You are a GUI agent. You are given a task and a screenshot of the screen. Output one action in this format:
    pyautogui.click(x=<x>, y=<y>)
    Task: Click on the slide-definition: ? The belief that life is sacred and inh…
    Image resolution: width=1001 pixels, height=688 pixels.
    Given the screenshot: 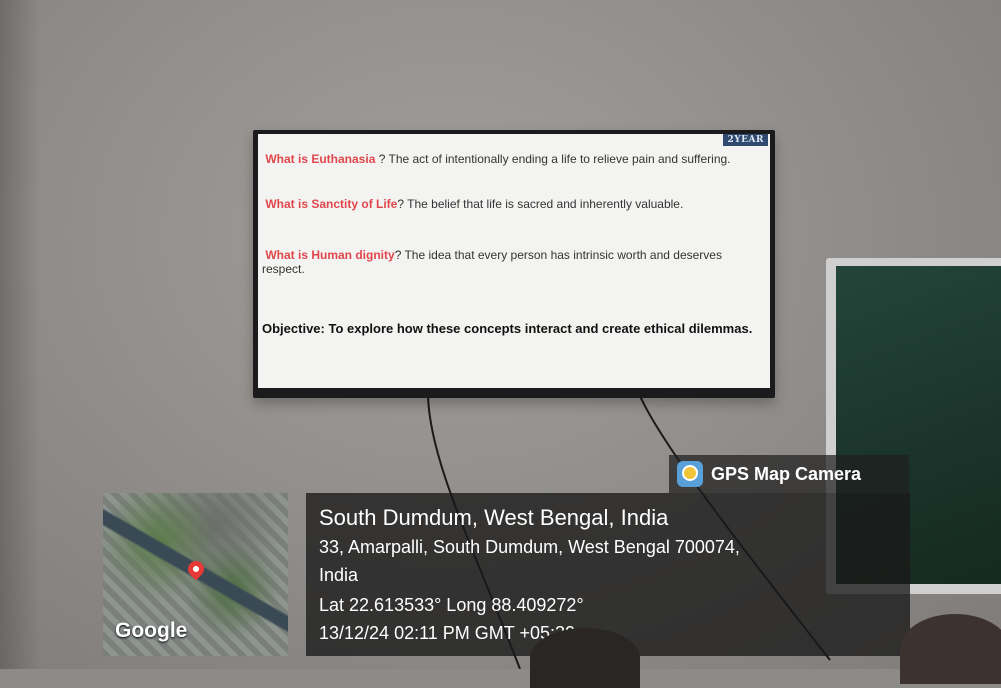 What is the action you would take?
    pyautogui.click(x=540, y=204)
    